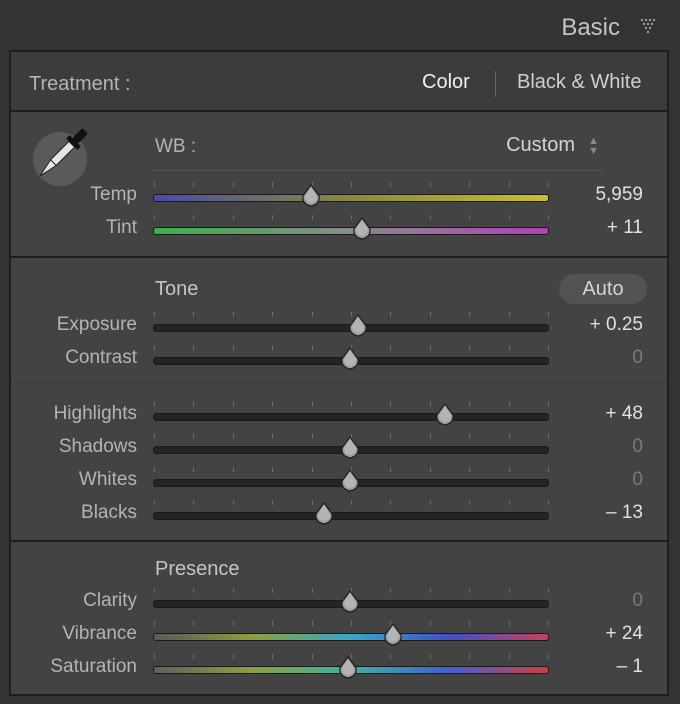 The image size is (680, 704). What do you see at coordinates (393, 634) in the screenshot?
I see `vibrance-thumb` at bounding box center [393, 634].